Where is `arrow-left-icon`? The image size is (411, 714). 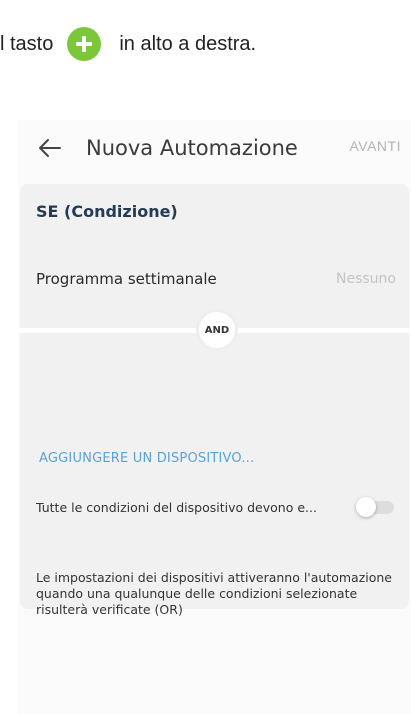
arrow-left-icon is located at coordinates (50, 148).